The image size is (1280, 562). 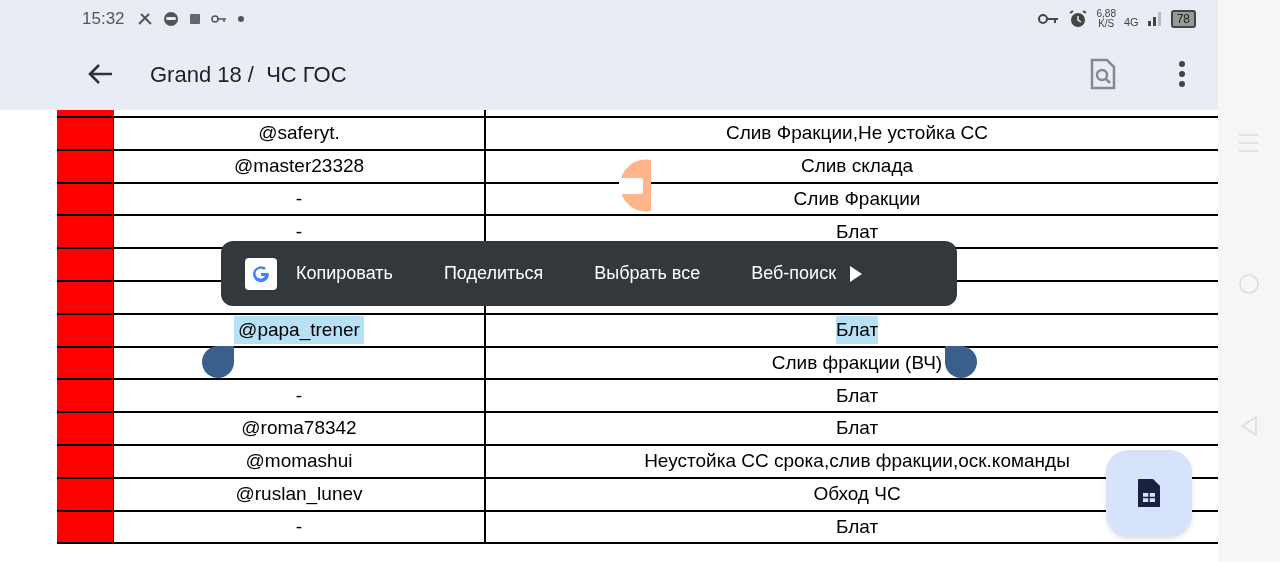 I want to click on menu-item: Поделиться, so click(x=493, y=274).